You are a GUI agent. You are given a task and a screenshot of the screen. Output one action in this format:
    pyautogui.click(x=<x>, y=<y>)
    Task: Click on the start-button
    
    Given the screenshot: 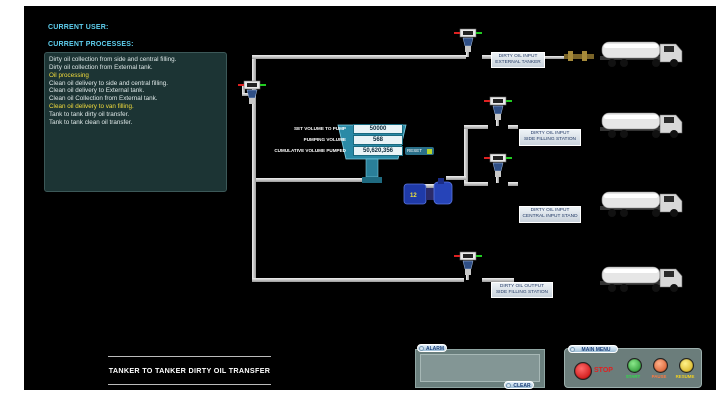 What is the action you would take?
    pyautogui.click(x=634, y=365)
    